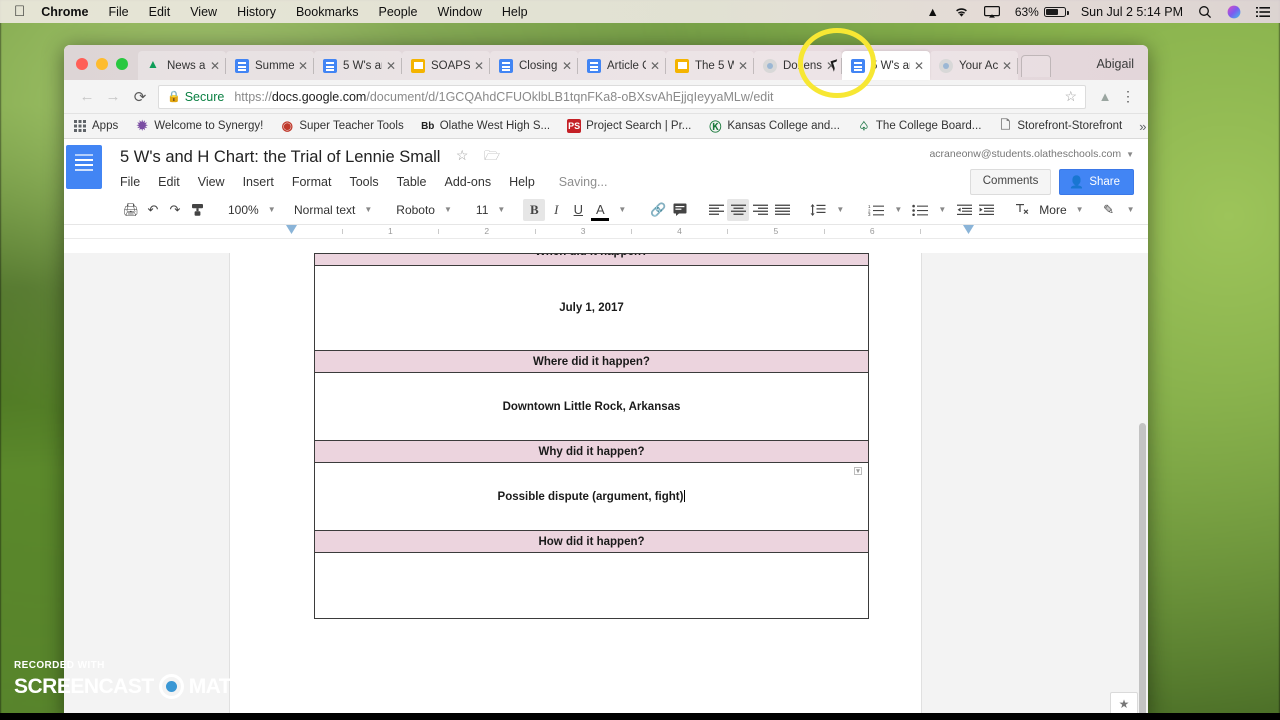 This screenshot has height=720, width=1280. What do you see at coordinates (658, 210) in the screenshot?
I see `insert-link-icon: 🔗` at bounding box center [658, 210].